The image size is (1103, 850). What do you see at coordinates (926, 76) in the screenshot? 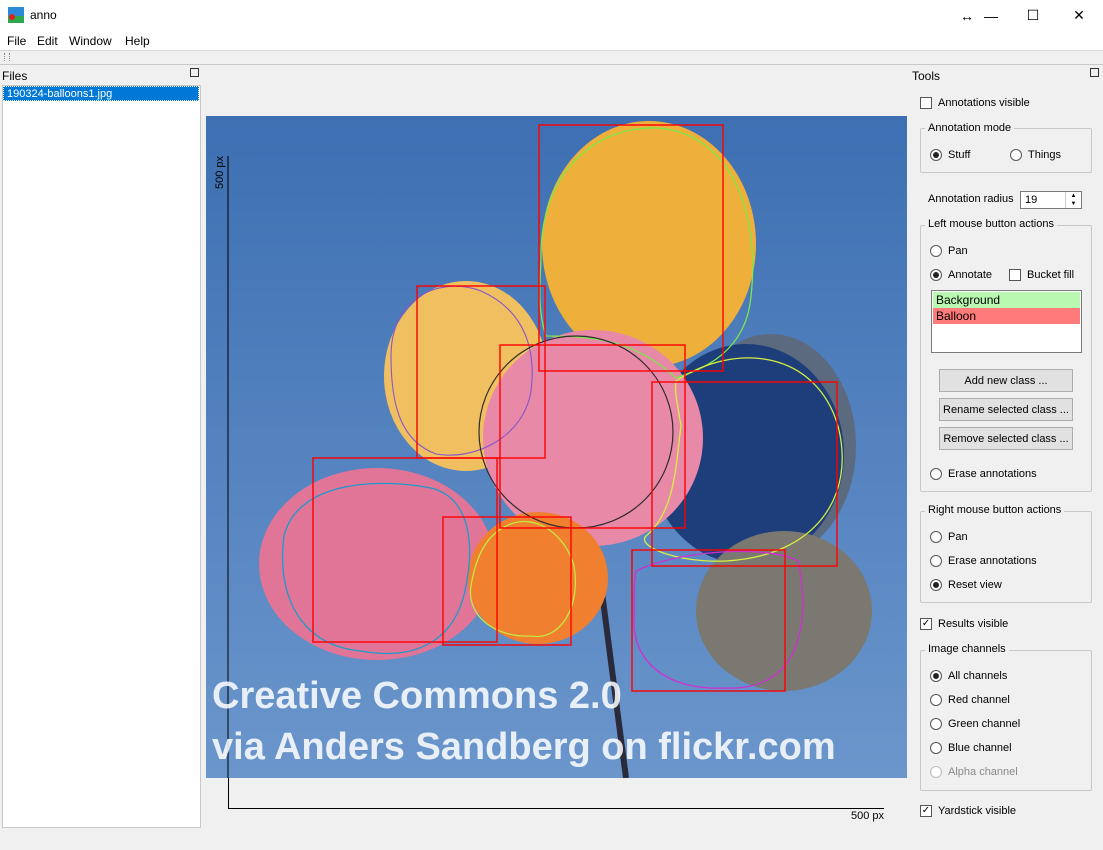
I see `tools-panel-title: Tools` at bounding box center [926, 76].